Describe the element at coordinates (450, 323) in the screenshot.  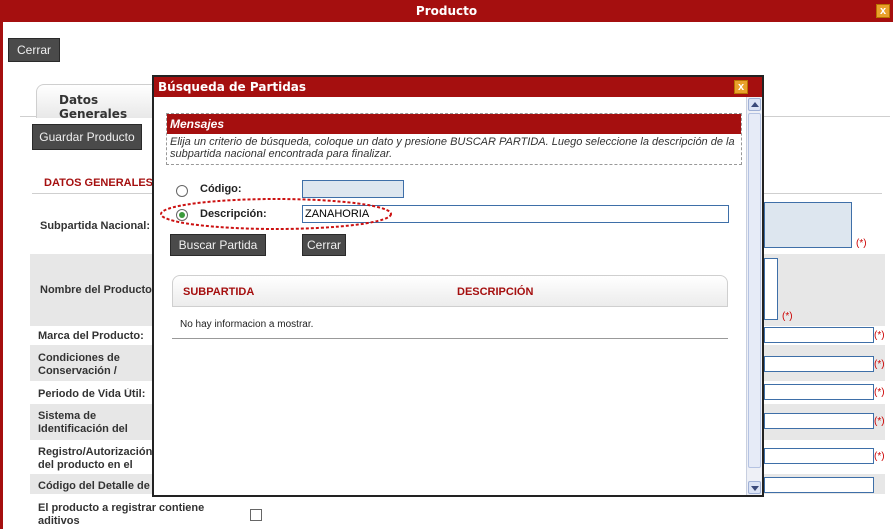
I see `results-empty-row: No hay informacion a mostrar.` at that location.